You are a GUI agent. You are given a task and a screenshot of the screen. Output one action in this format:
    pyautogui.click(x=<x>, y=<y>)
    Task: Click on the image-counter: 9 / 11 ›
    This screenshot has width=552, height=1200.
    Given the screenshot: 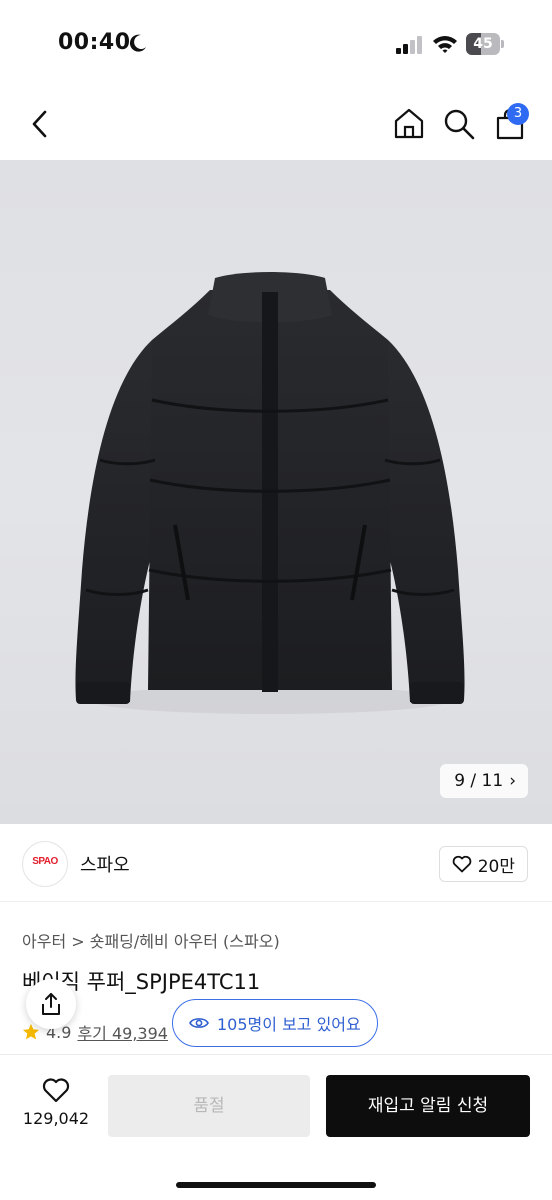 What is the action you would take?
    pyautogui.click(x=484, y=781)
    